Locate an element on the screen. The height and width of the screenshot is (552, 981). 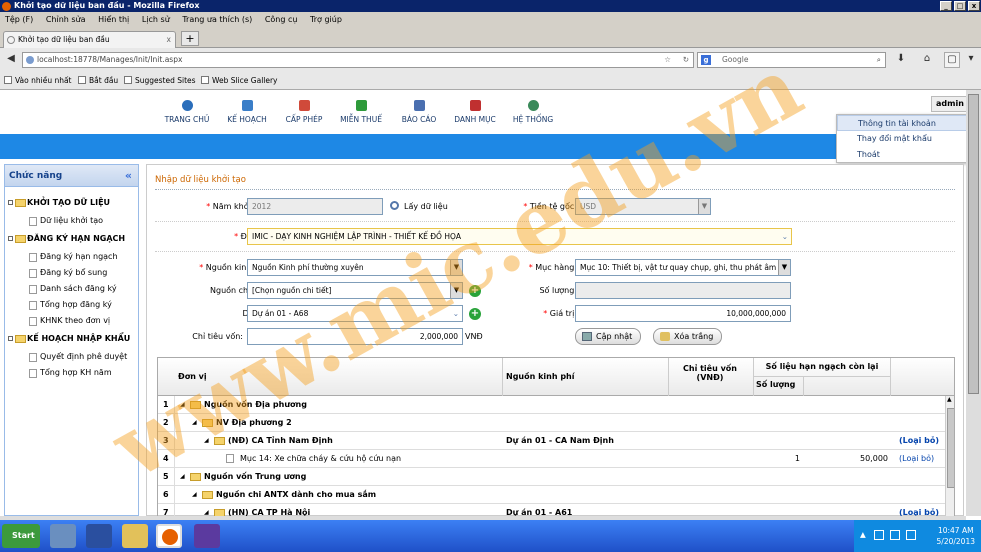
sidebar-item-init-data: Dữ liệu khởi tạo is located at coordinates (71, 221).